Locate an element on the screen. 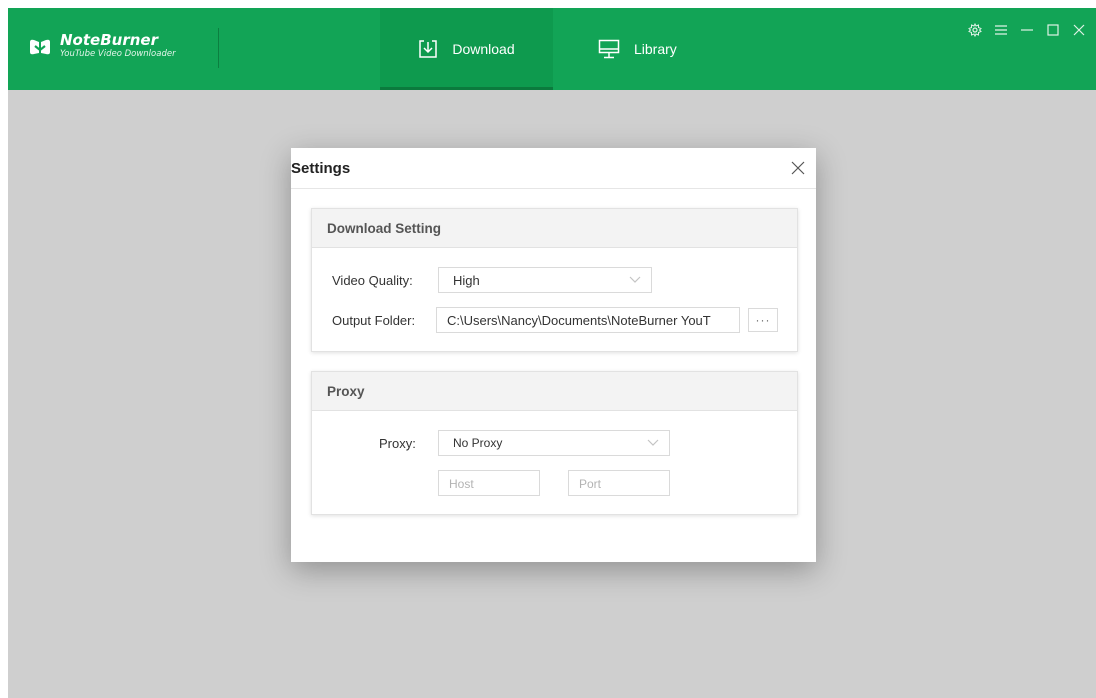 The width and height of the screenshot is (1096, 698). tab-library-label: Library is located at coordinates (655, 49).